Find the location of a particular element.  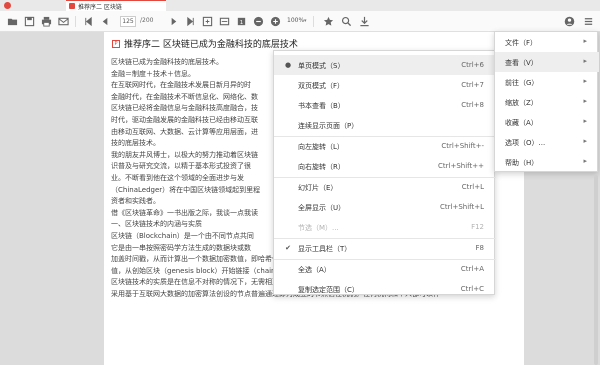

menu-item: ✔ 显示工具栏（T） F8 is located at coordinates (385, 248).